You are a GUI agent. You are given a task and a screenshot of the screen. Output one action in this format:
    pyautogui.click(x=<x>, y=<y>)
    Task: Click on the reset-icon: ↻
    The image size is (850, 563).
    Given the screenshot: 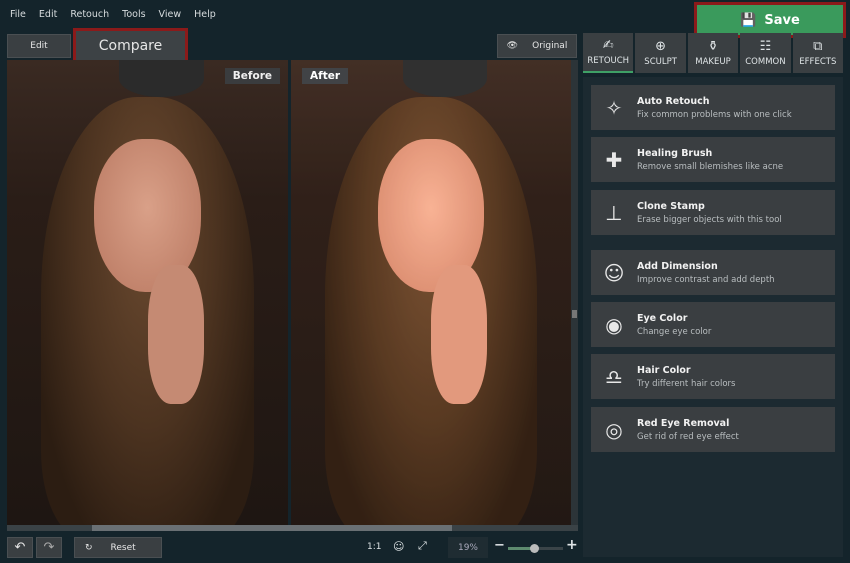 What is the action you would take?
    pyautogui.click(x=89, y=547)
    